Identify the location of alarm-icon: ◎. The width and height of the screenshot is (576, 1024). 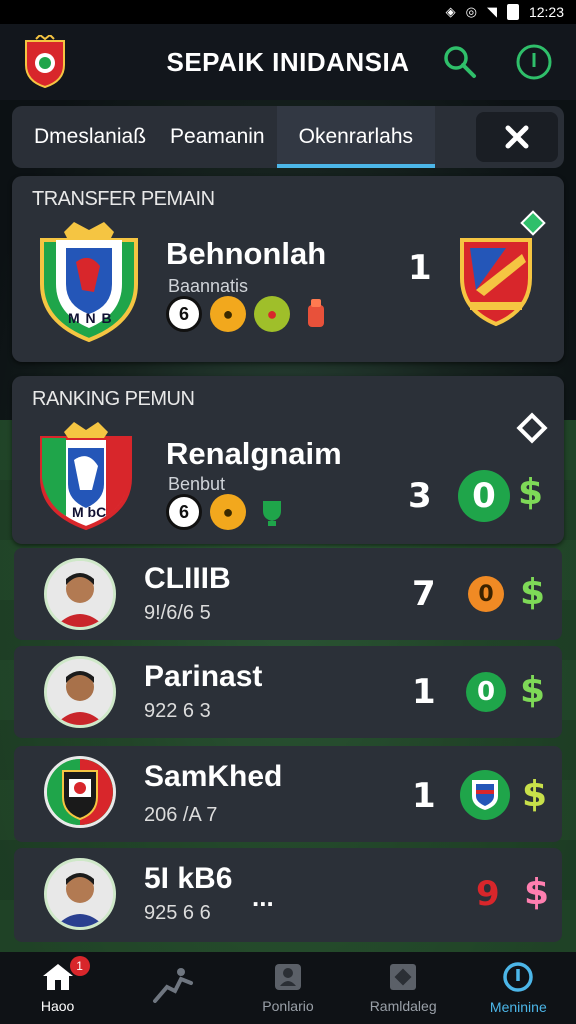
(471, 11).